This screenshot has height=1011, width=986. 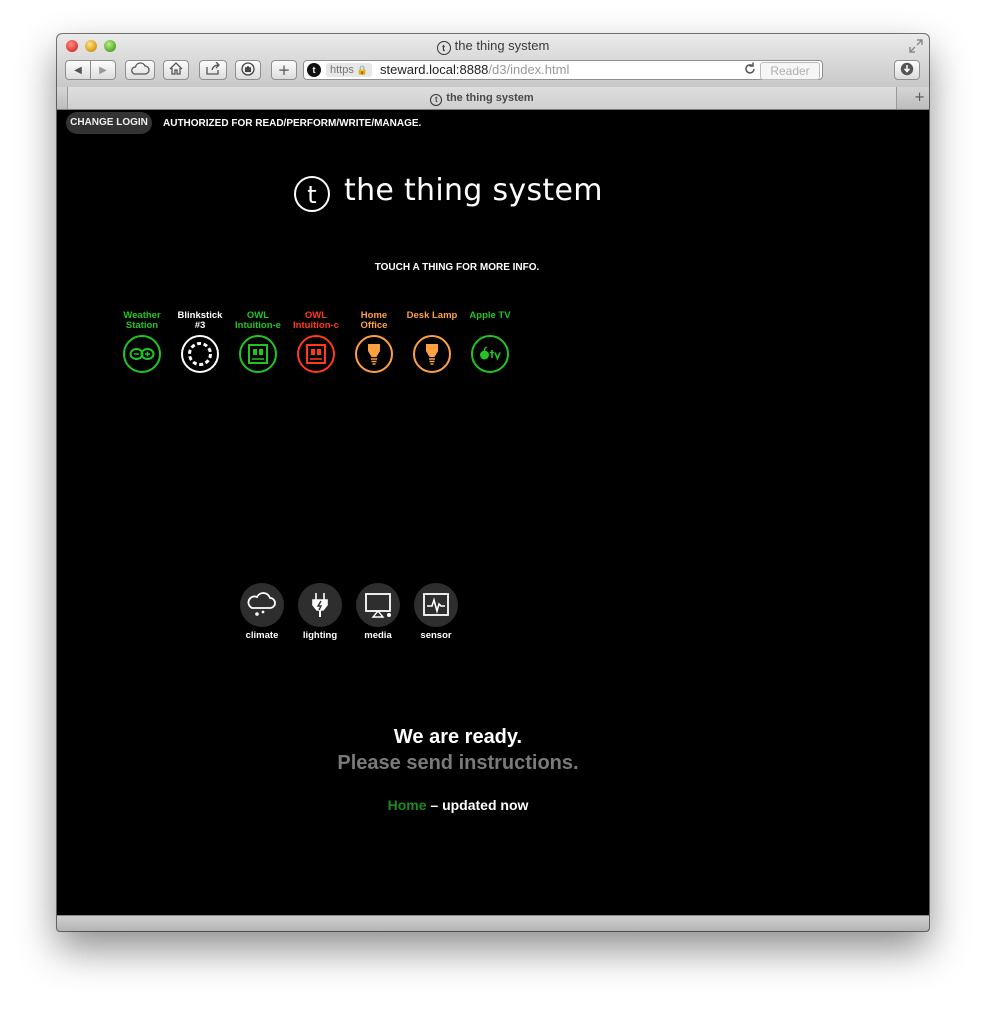 I want to click on status-ready: We are ready., so click(x=458, y=737).